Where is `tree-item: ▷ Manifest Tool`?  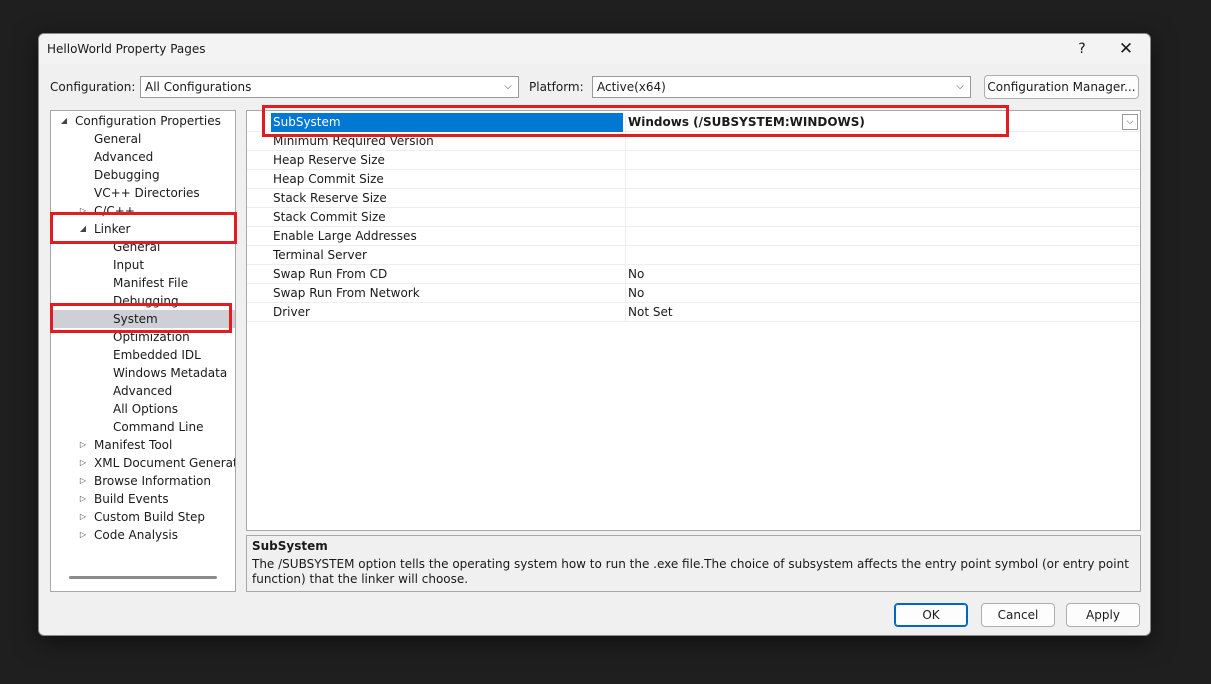 tree-item: ▷ Manifest Tool is located at coordinates (124, 445).